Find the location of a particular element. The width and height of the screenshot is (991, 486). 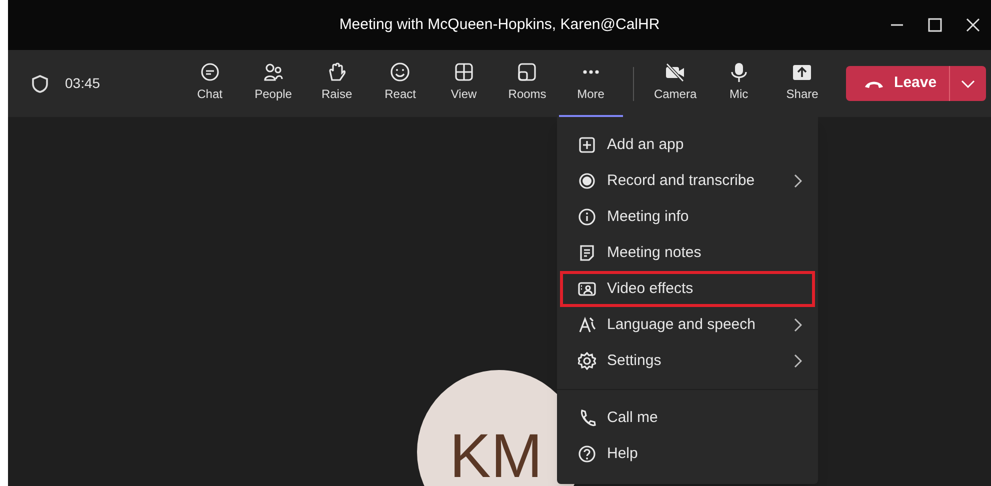

smiley-icon is located at coordinates (400, 72).